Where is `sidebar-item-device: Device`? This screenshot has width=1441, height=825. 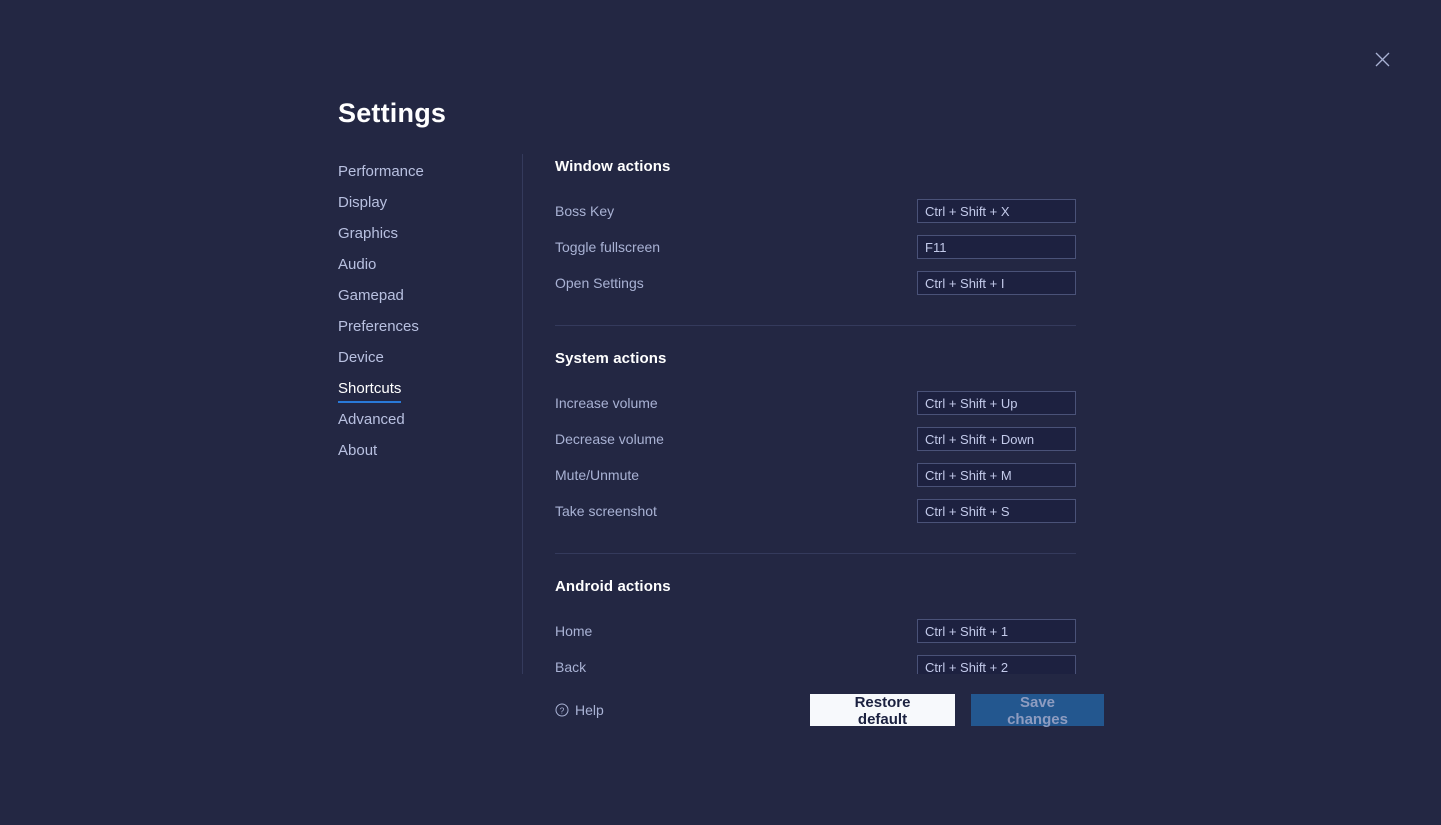 sidebar-item-device: Device is located at coordinates (361, 363).